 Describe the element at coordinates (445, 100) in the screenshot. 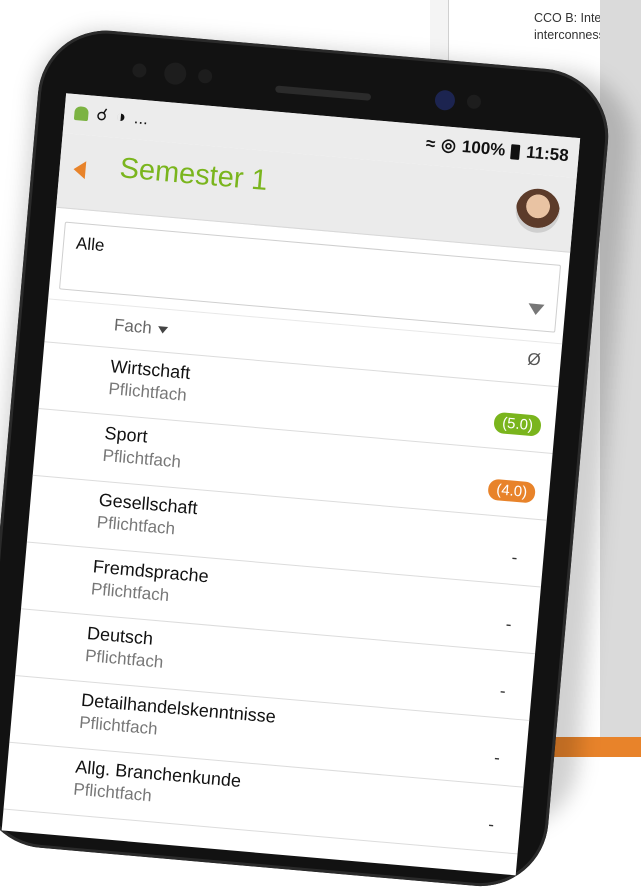

I see `front-camera-icon` at that location.